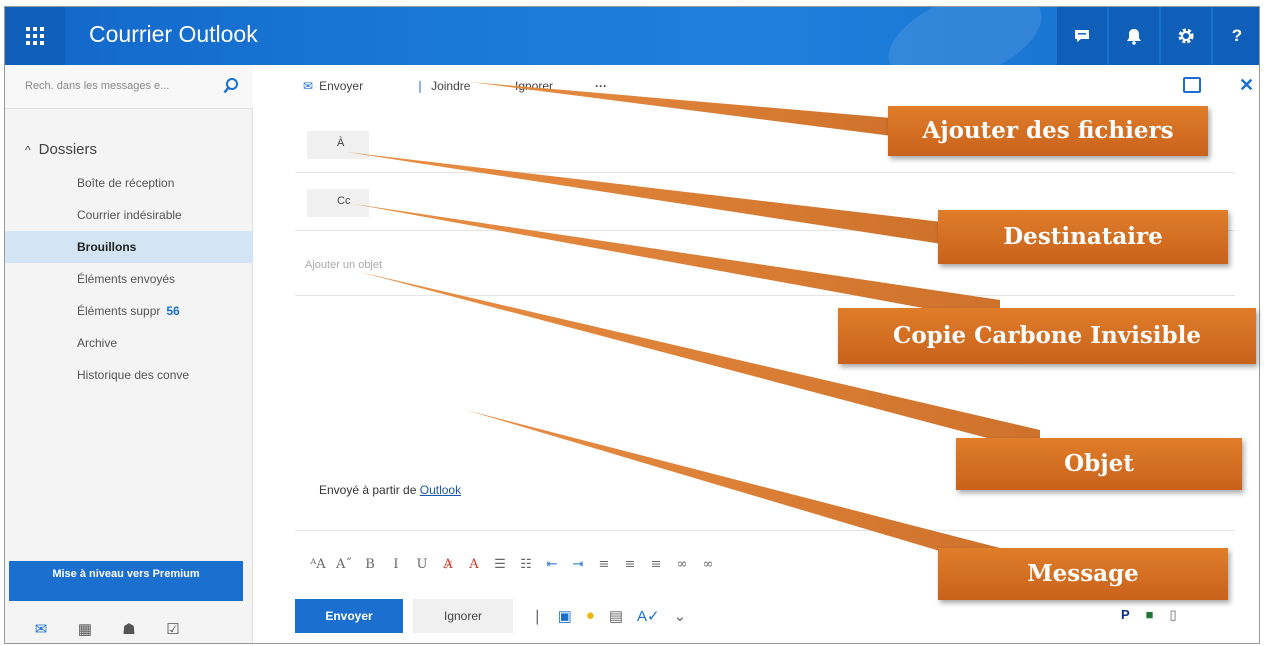  What do you see at coordinates (338, 203) in the screenshot?
I see `cc-label: Cc` at bounding box center [338, 203].